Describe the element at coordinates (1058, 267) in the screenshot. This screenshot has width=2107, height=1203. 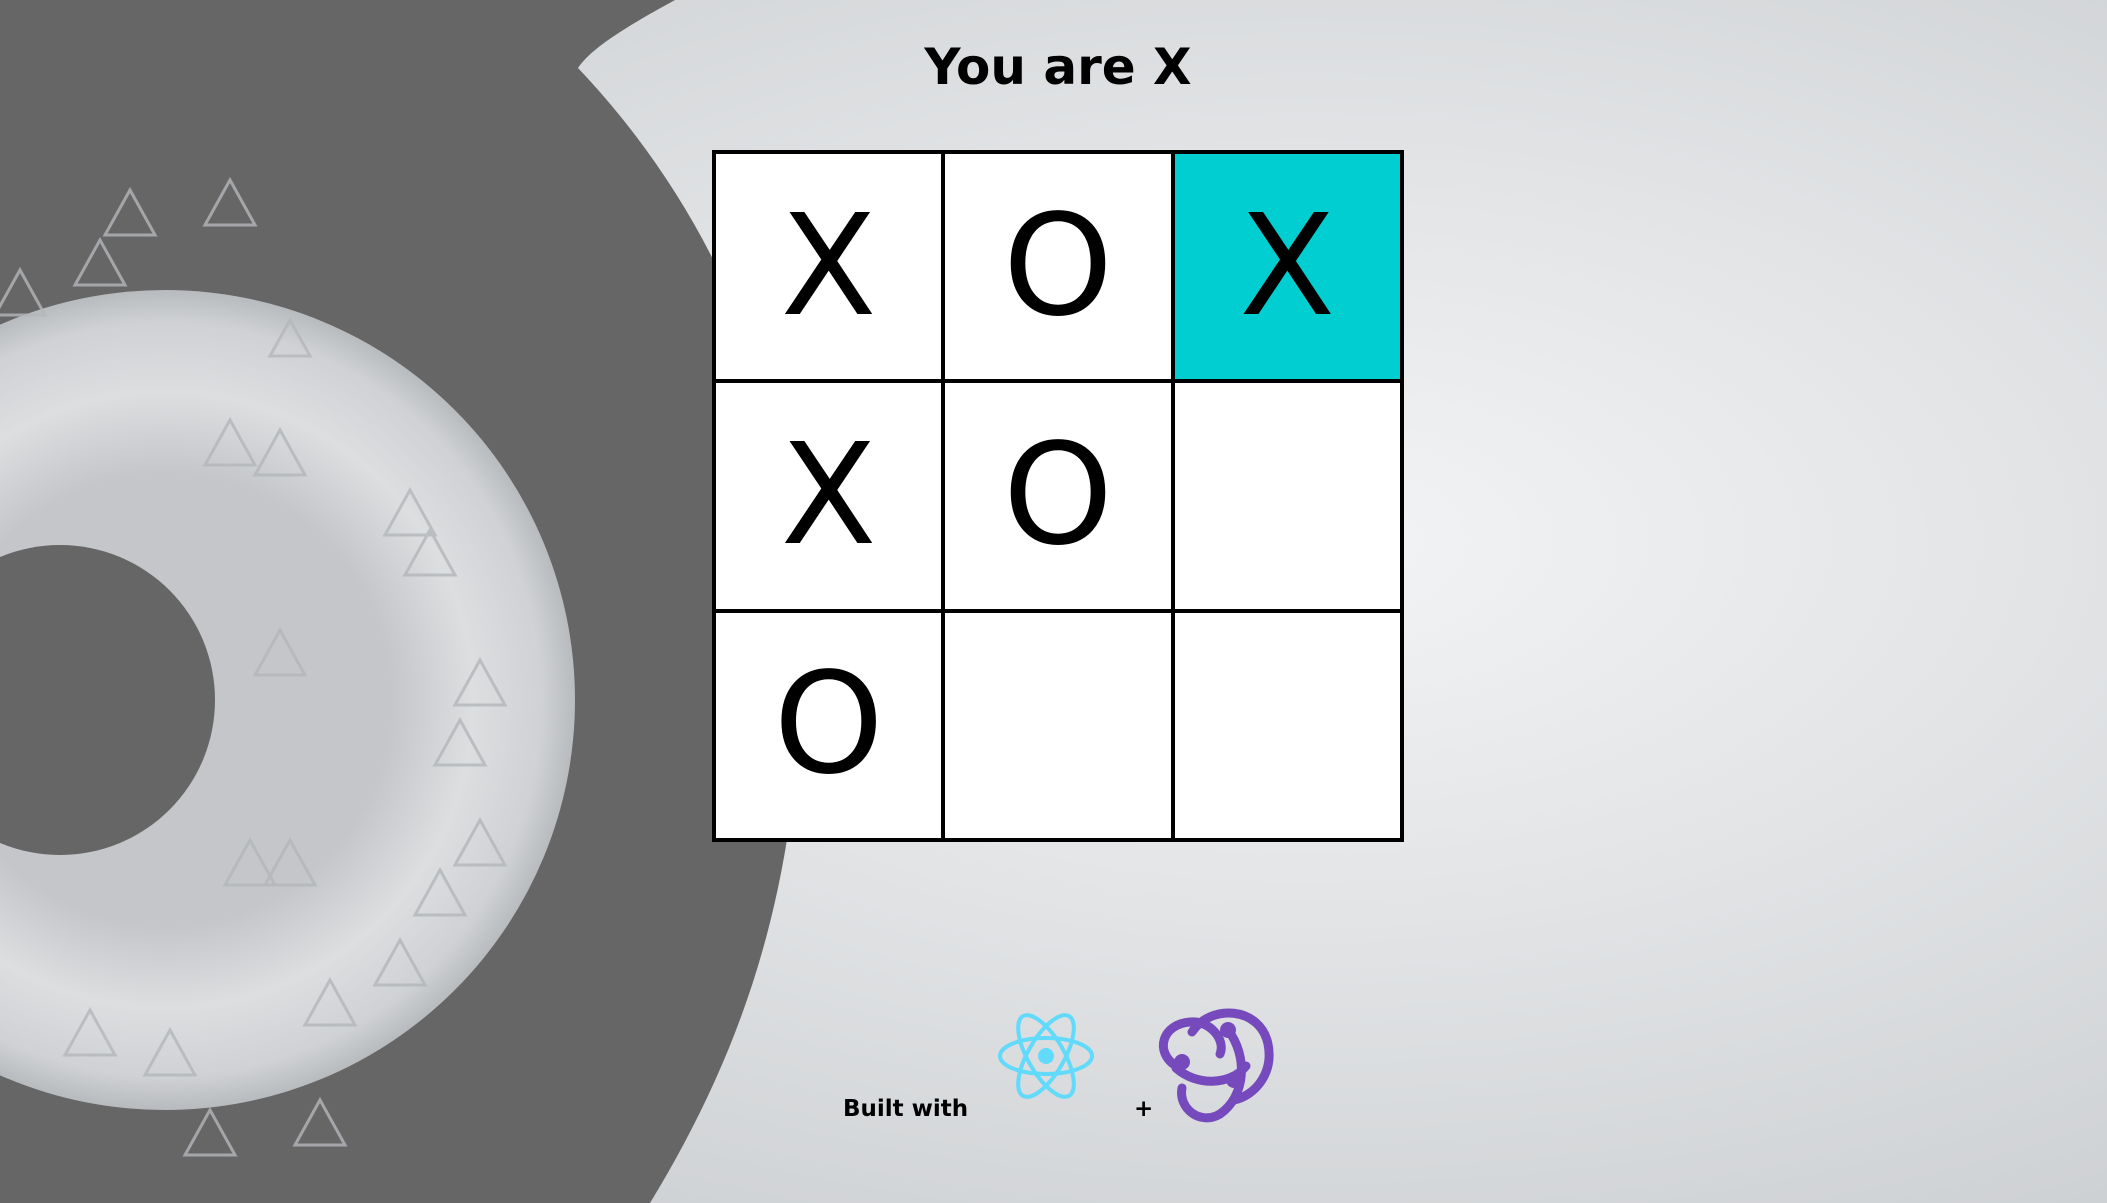
I see `board-cell-1: O` at that location.